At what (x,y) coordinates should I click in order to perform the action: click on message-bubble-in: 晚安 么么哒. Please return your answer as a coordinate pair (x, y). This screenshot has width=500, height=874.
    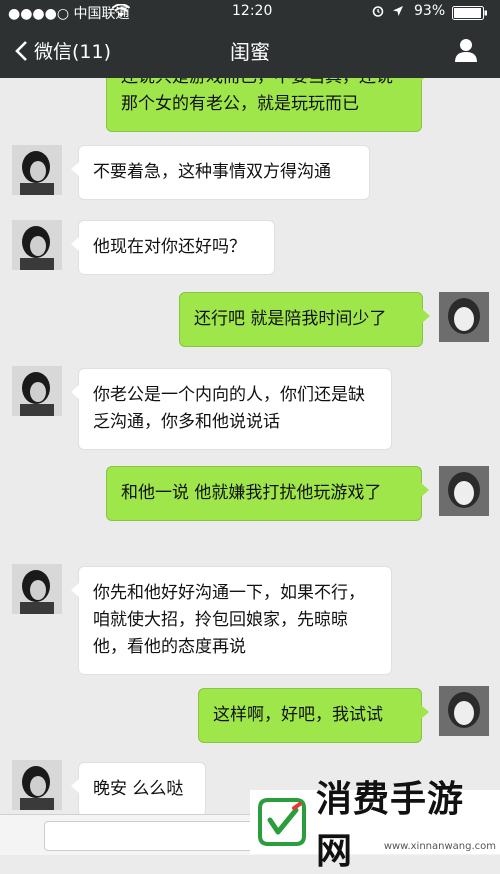
    Looking at the image, I should click on (138, 789).